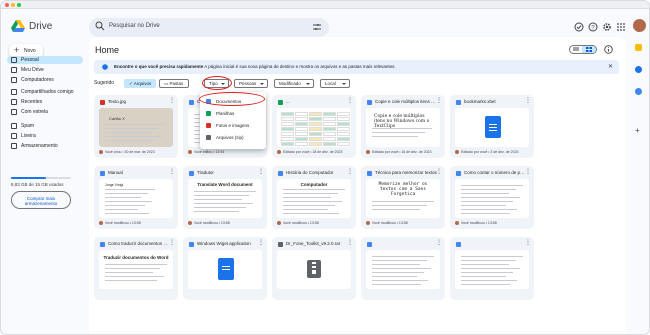 This screenshot has width=650, height=335. What do you see at coordinates (621, 27) in the screenshot?
I see `apps-grid-icon` at bounding box center [621, 27].